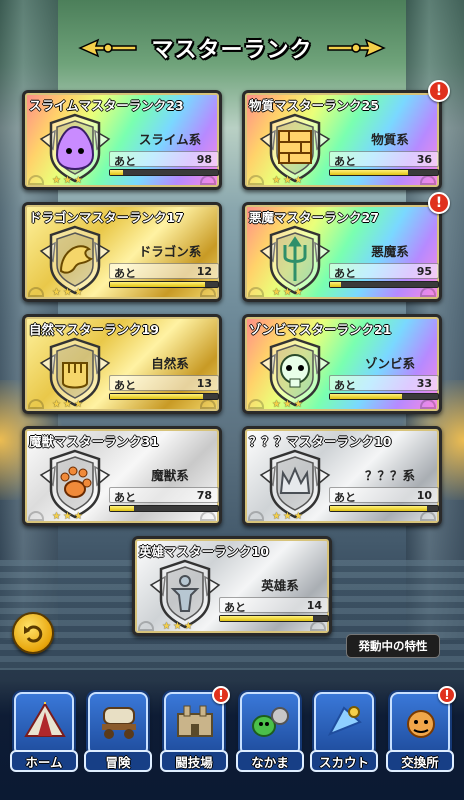 This screenshot has width=464, height=800. What do you see at coordinates (447, 695) in the screenshot?
I see `exchange-alert-badge: !` at bounding box center [447, 695].